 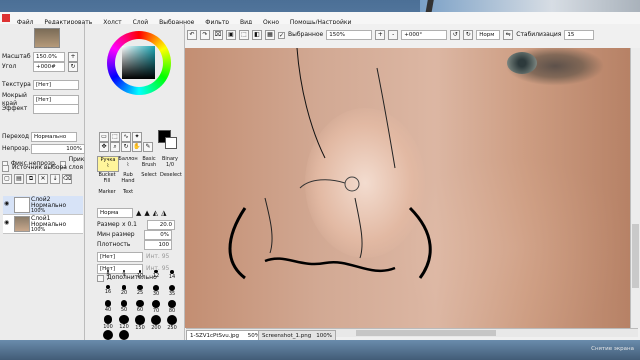 I want to click on tool-airbrush: Баллон ⌇, so click(x=128, y=163).